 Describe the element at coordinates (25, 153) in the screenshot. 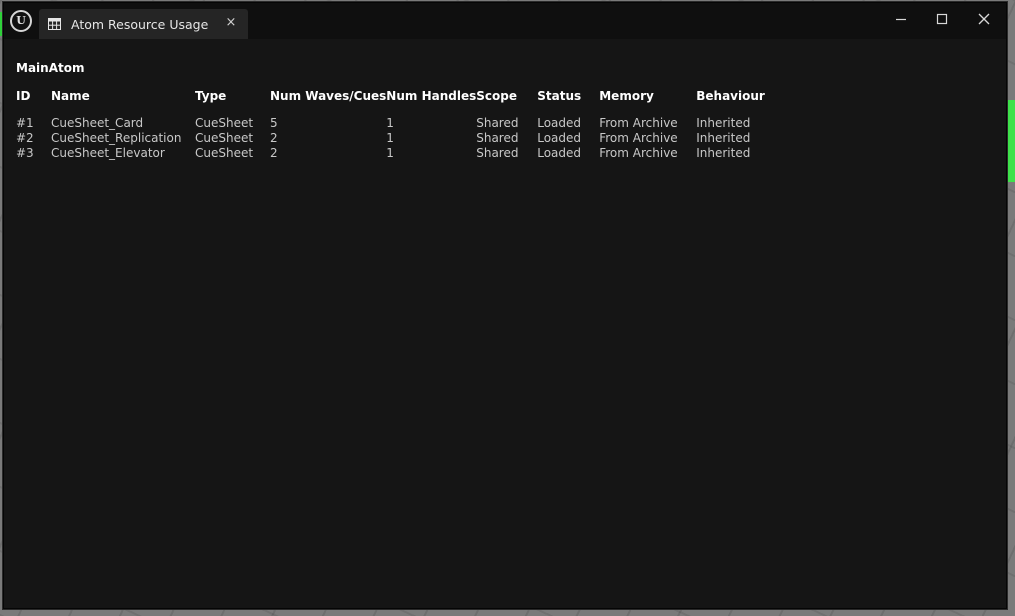

I see `cell-id: #3` at that location.